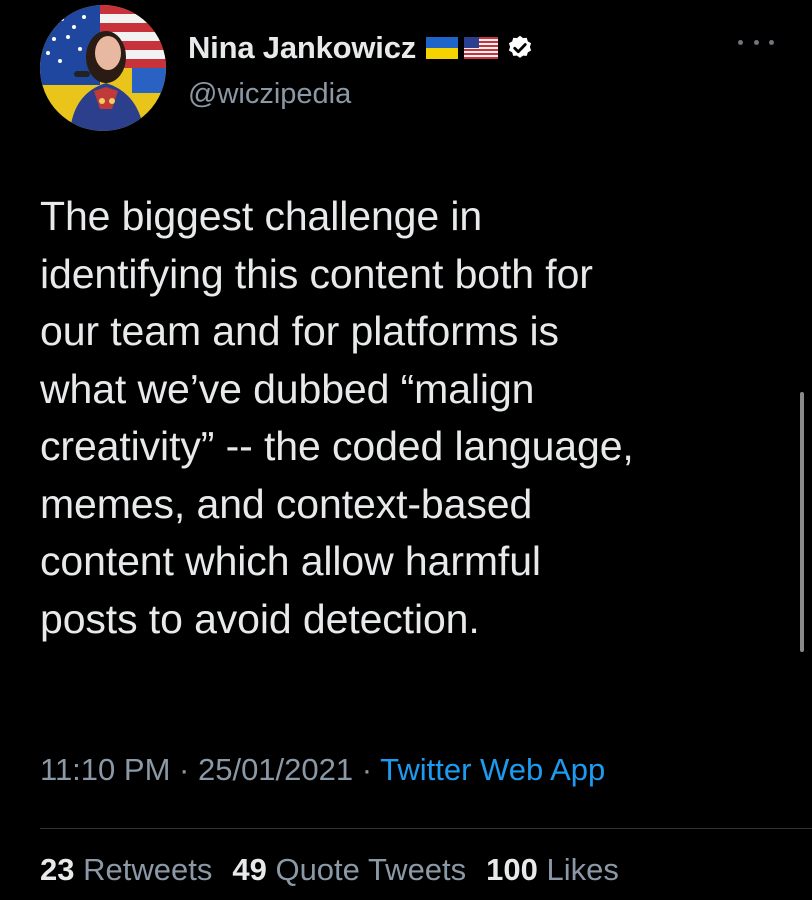  Describe the element at coordinates (520, 48) in the screenshot. I see `verified-badge-icon` at that location.